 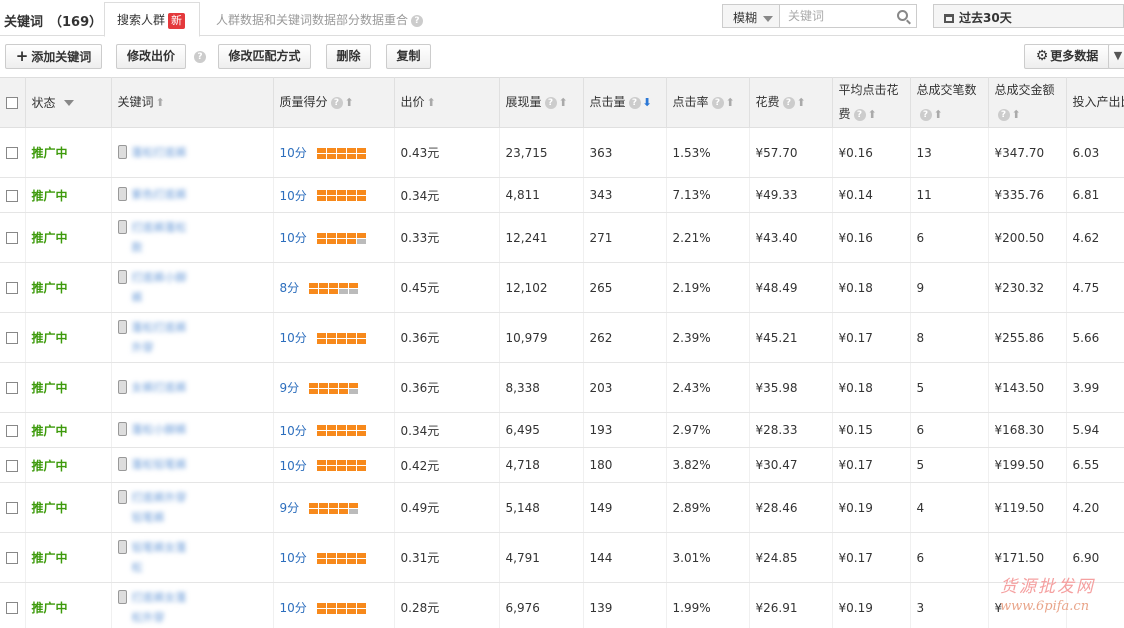 I want to click on row-keyword: 蓬松打底裤外穿, so click(x=191, y=337).